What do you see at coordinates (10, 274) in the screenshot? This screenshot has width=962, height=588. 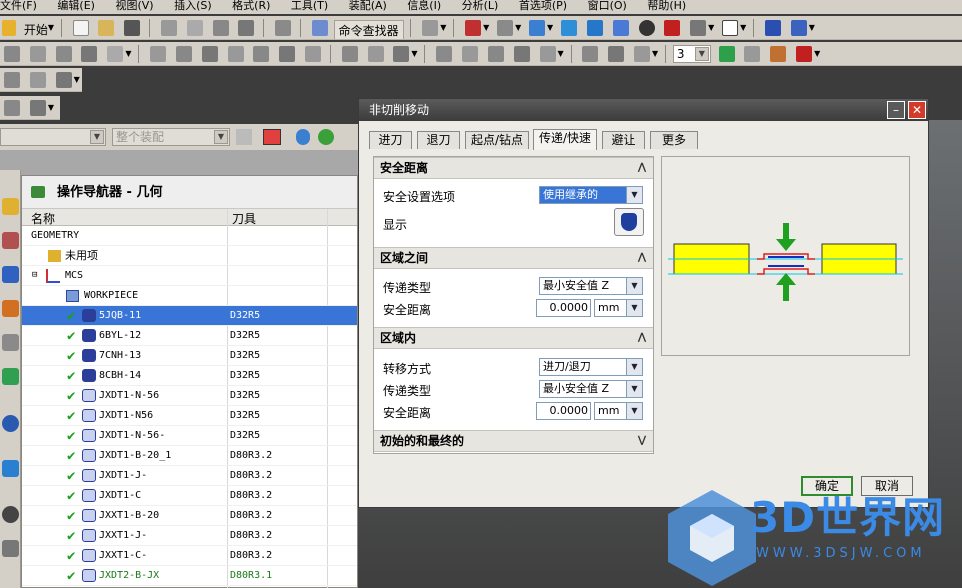 I see `assembly-navigator-tab-icon` at bounding box center [10, 274].